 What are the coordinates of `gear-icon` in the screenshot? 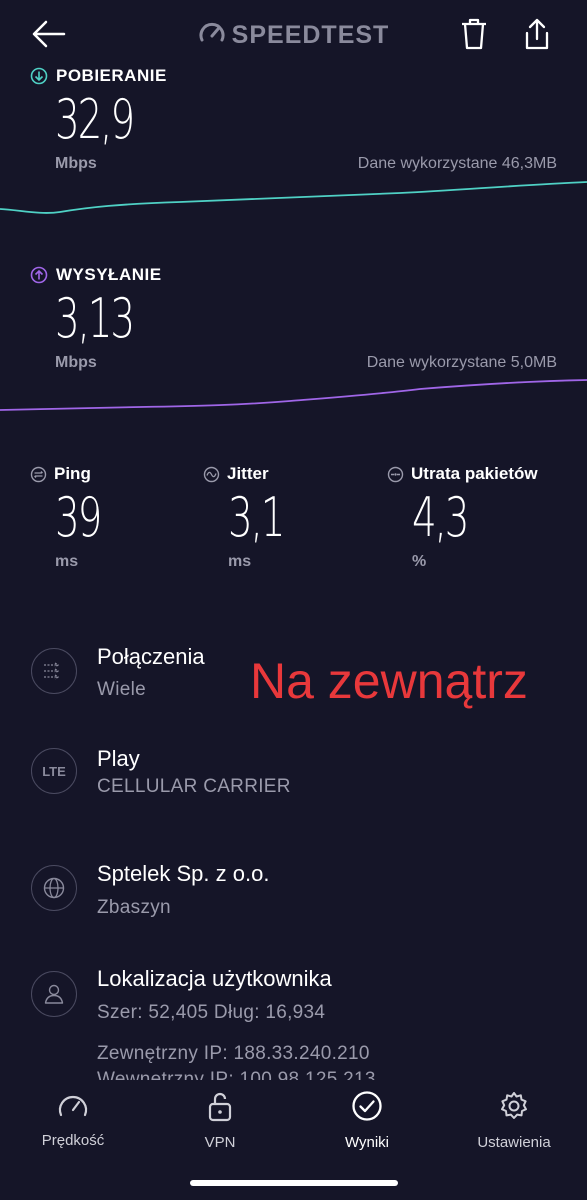 It's located at (514, 1105).